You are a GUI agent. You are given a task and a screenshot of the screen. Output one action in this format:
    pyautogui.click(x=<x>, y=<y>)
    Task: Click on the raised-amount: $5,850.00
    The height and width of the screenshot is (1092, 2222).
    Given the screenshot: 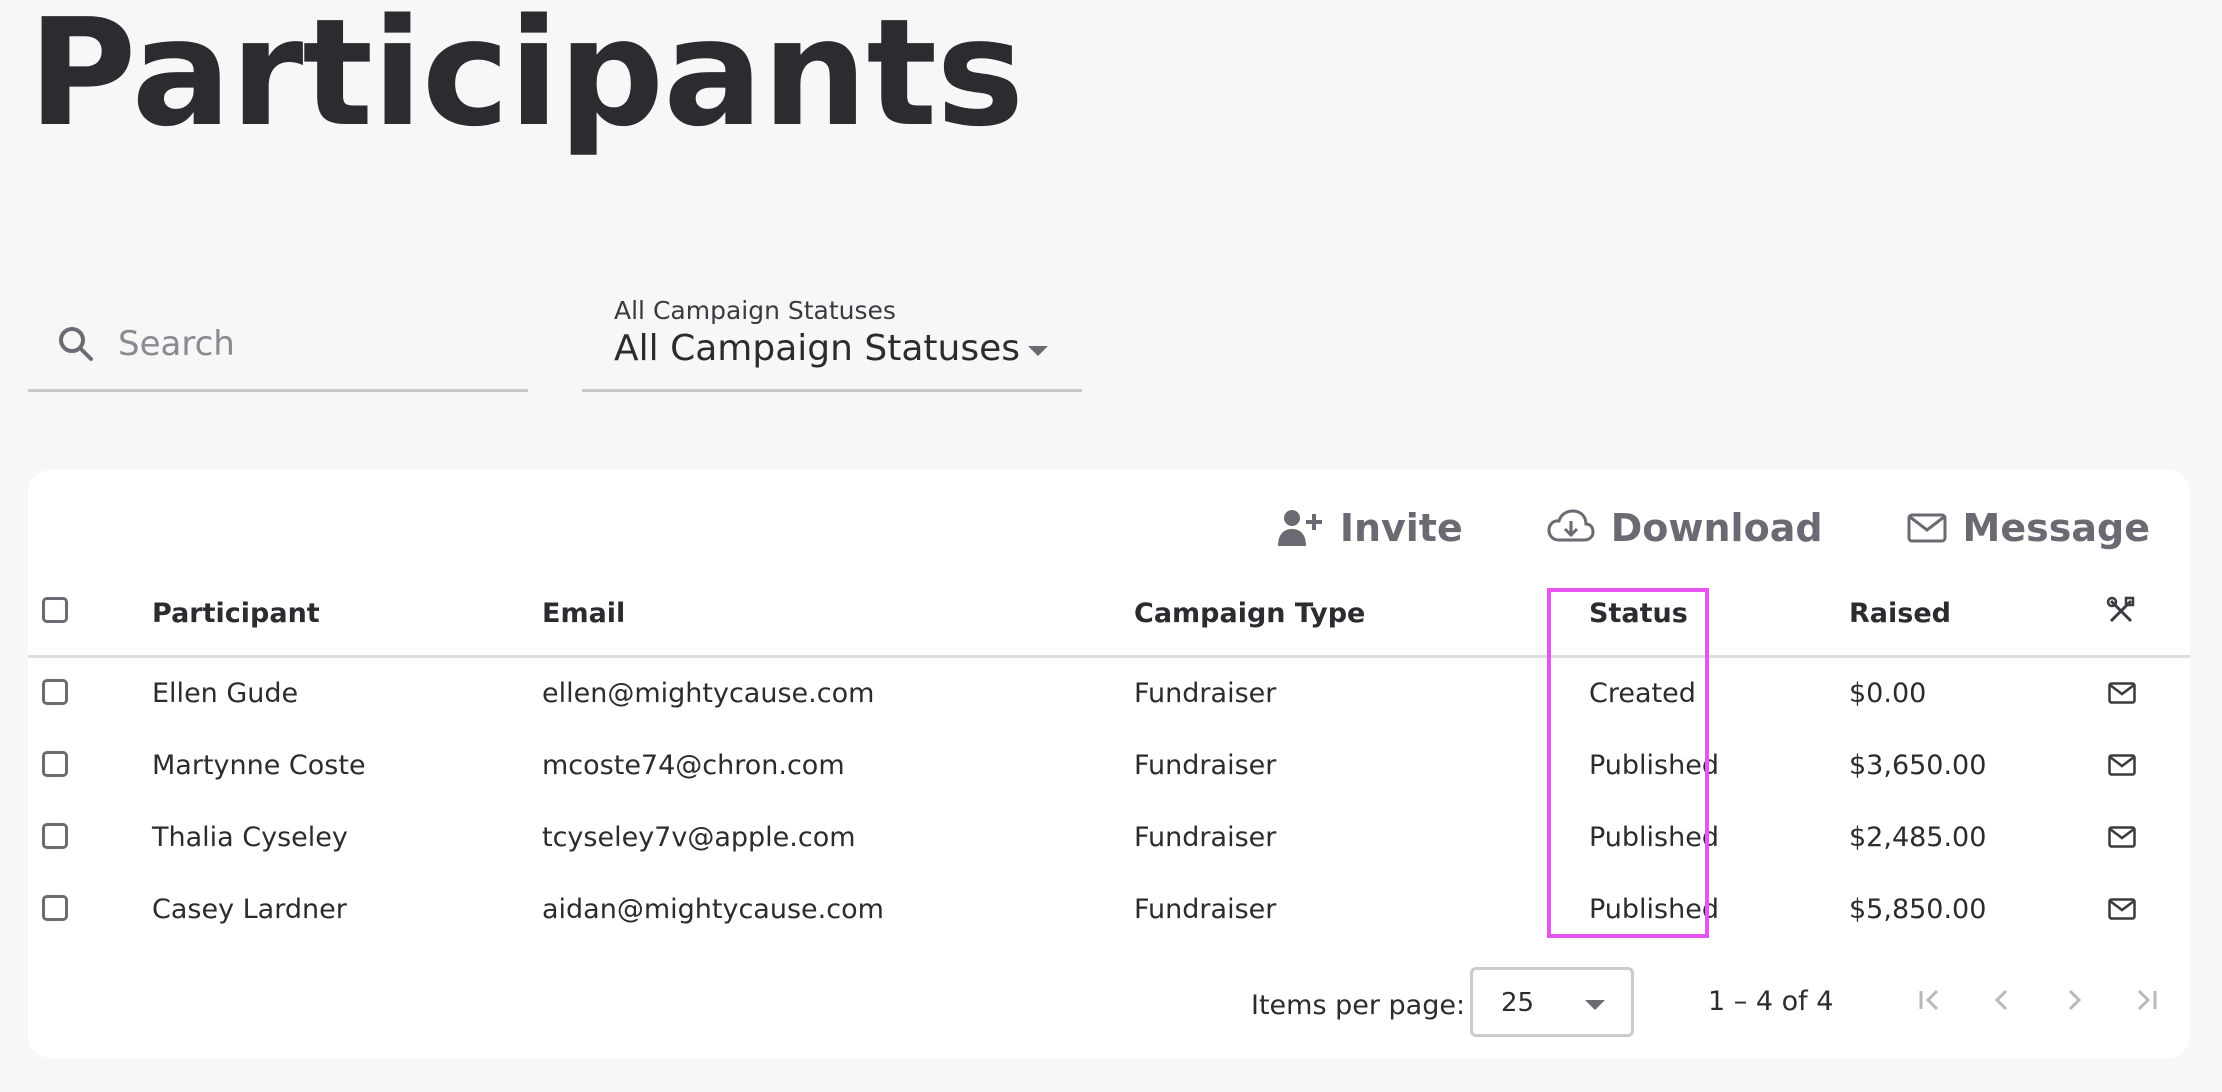 What is the action you would take?
    pyautogui.click(x=1918, y=909)
    